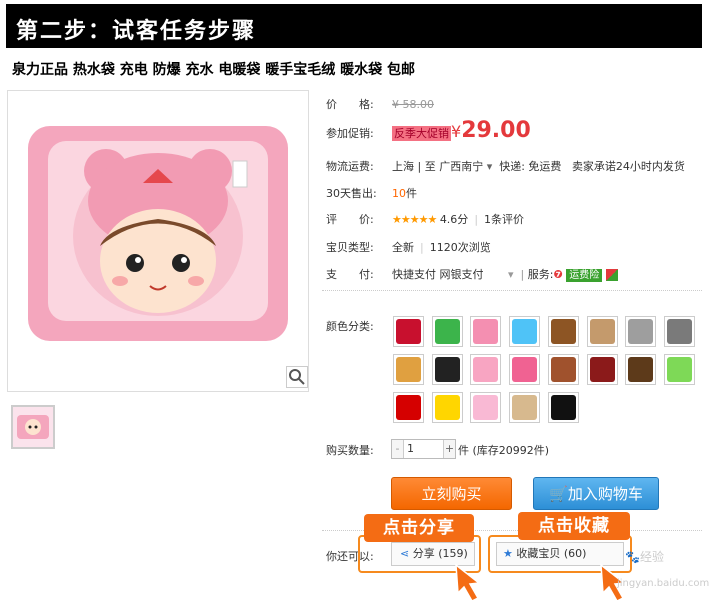 The image size is (717, 604). Describe the element at coordinates (447, 407) in the screenshot. I see `color-swatch-yellow` at that location.